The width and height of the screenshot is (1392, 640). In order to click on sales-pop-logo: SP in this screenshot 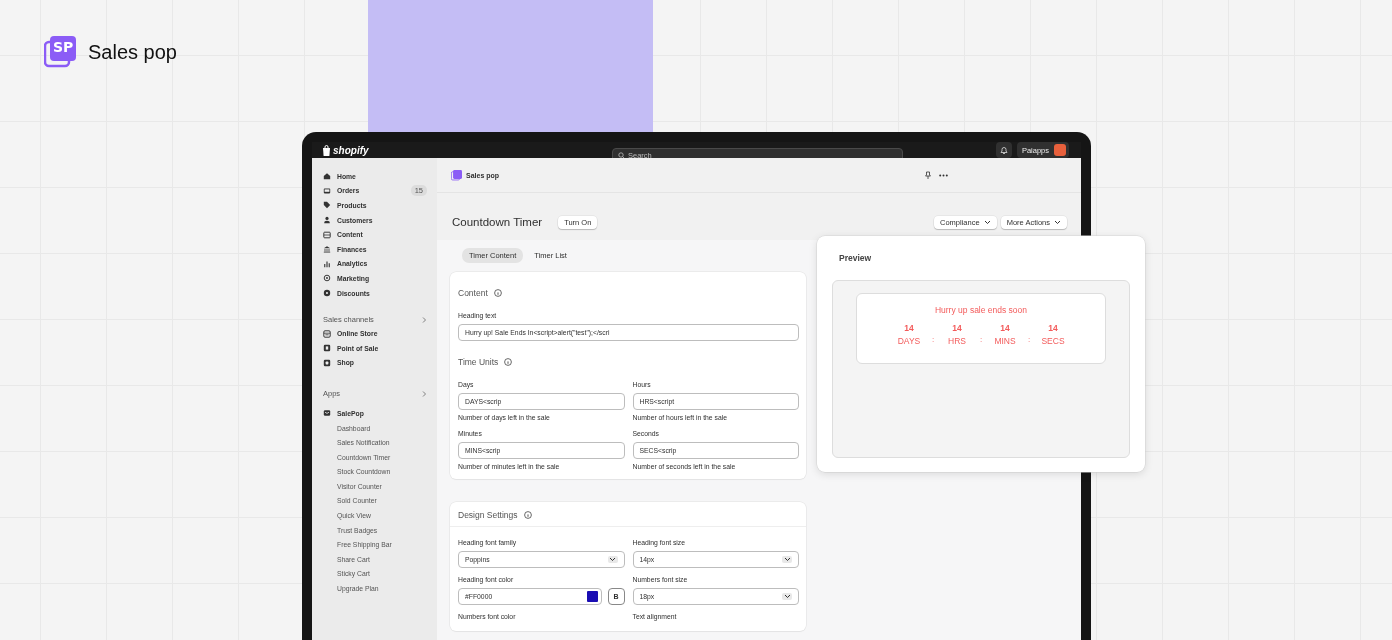, I will do `click(60, 52)`.